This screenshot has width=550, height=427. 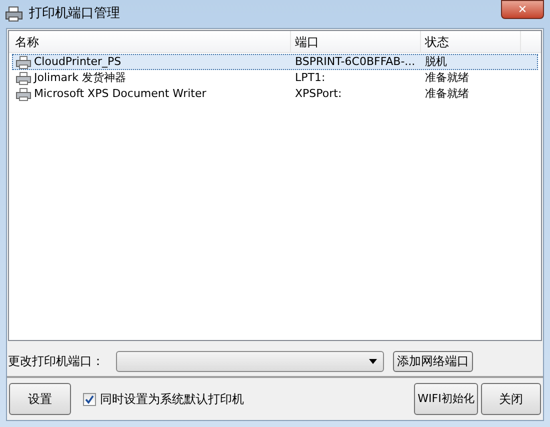 I want to click on add-port-button: 添加网络端口, so click(x=433, y=361).